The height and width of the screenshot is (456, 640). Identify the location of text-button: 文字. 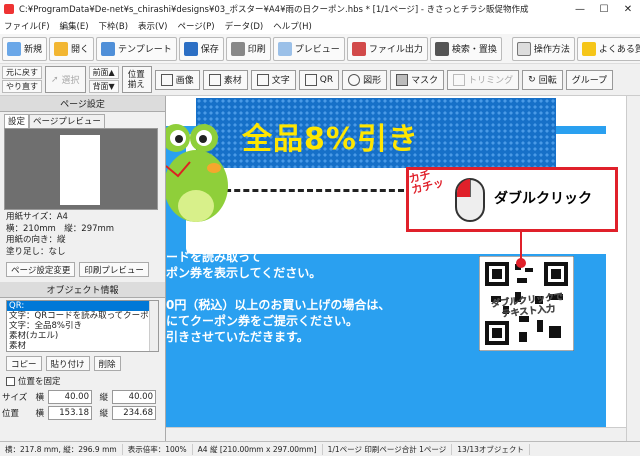
(273, 79).